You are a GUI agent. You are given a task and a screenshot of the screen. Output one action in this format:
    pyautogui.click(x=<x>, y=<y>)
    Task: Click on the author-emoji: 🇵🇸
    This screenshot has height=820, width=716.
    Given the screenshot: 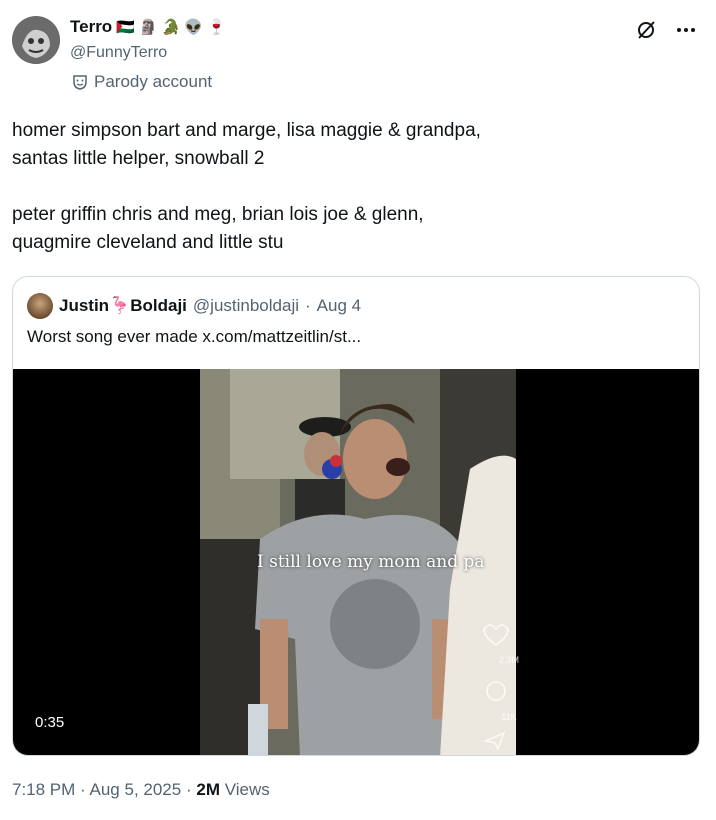 What is the action you would take?
    pyautogui.click(x=125, y=27)
    